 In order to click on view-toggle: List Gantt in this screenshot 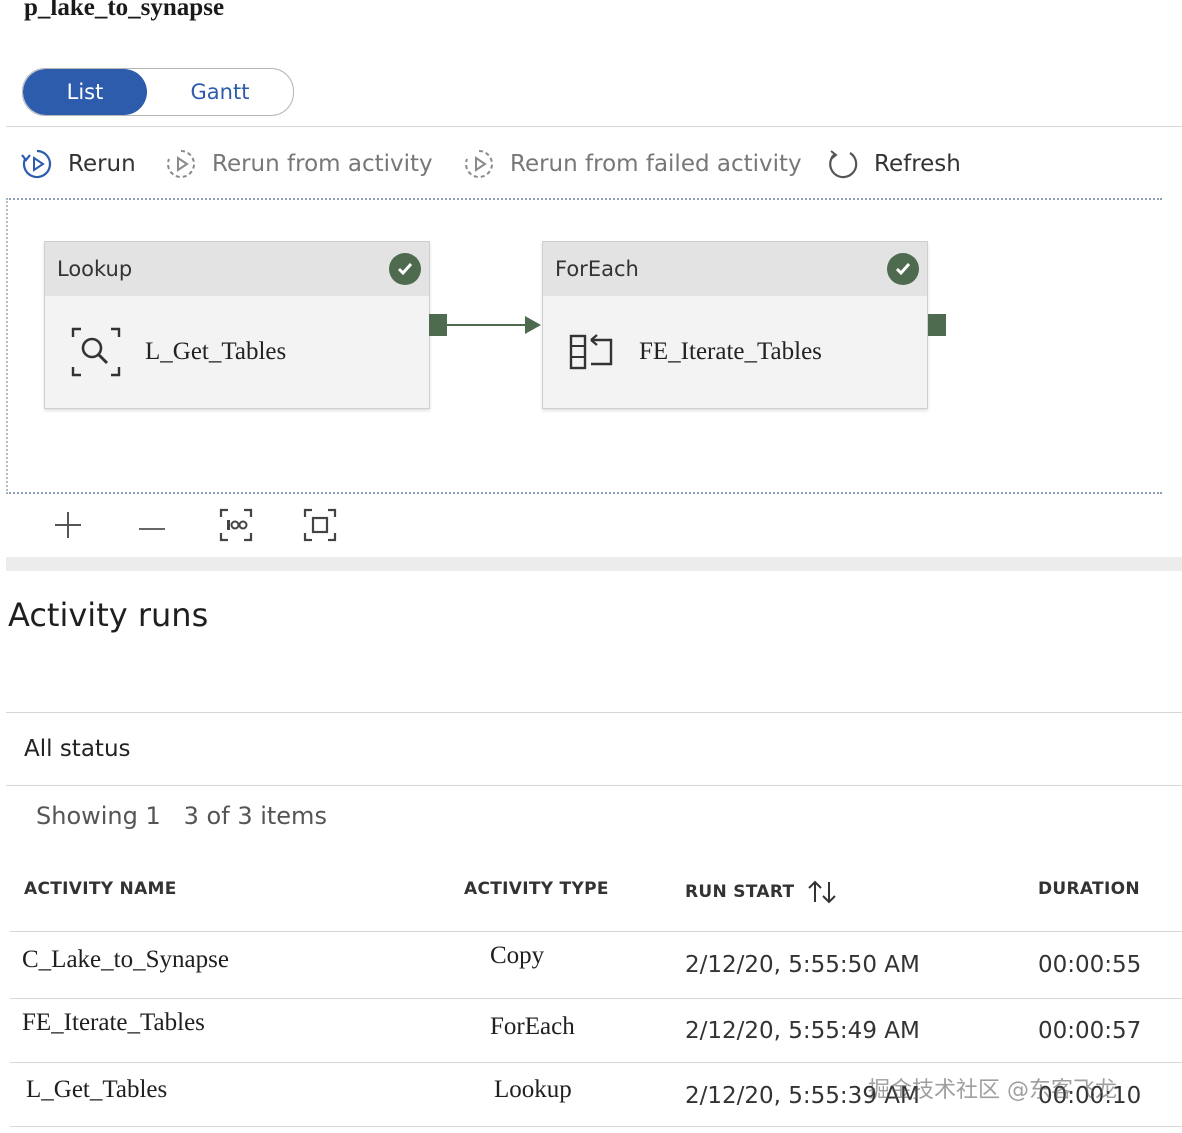, I will do `click(158, 92)`.